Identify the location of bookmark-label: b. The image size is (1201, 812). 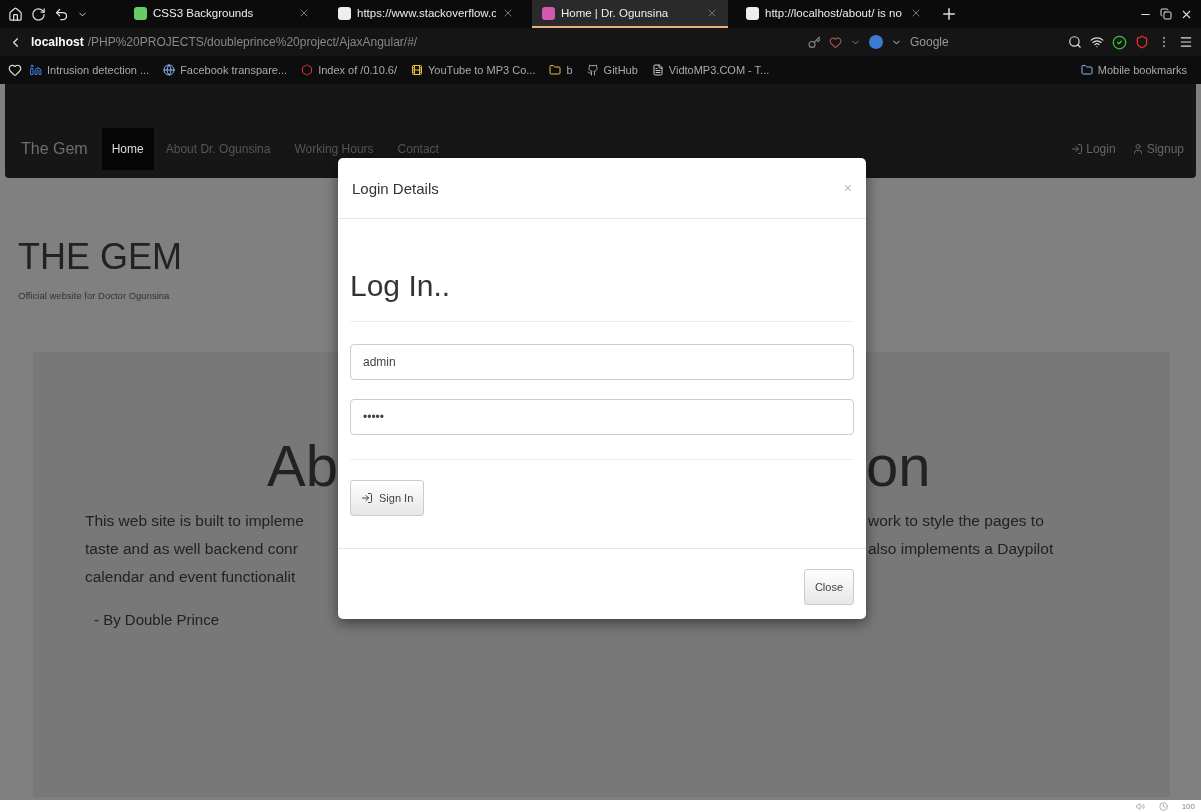
(569, 70).